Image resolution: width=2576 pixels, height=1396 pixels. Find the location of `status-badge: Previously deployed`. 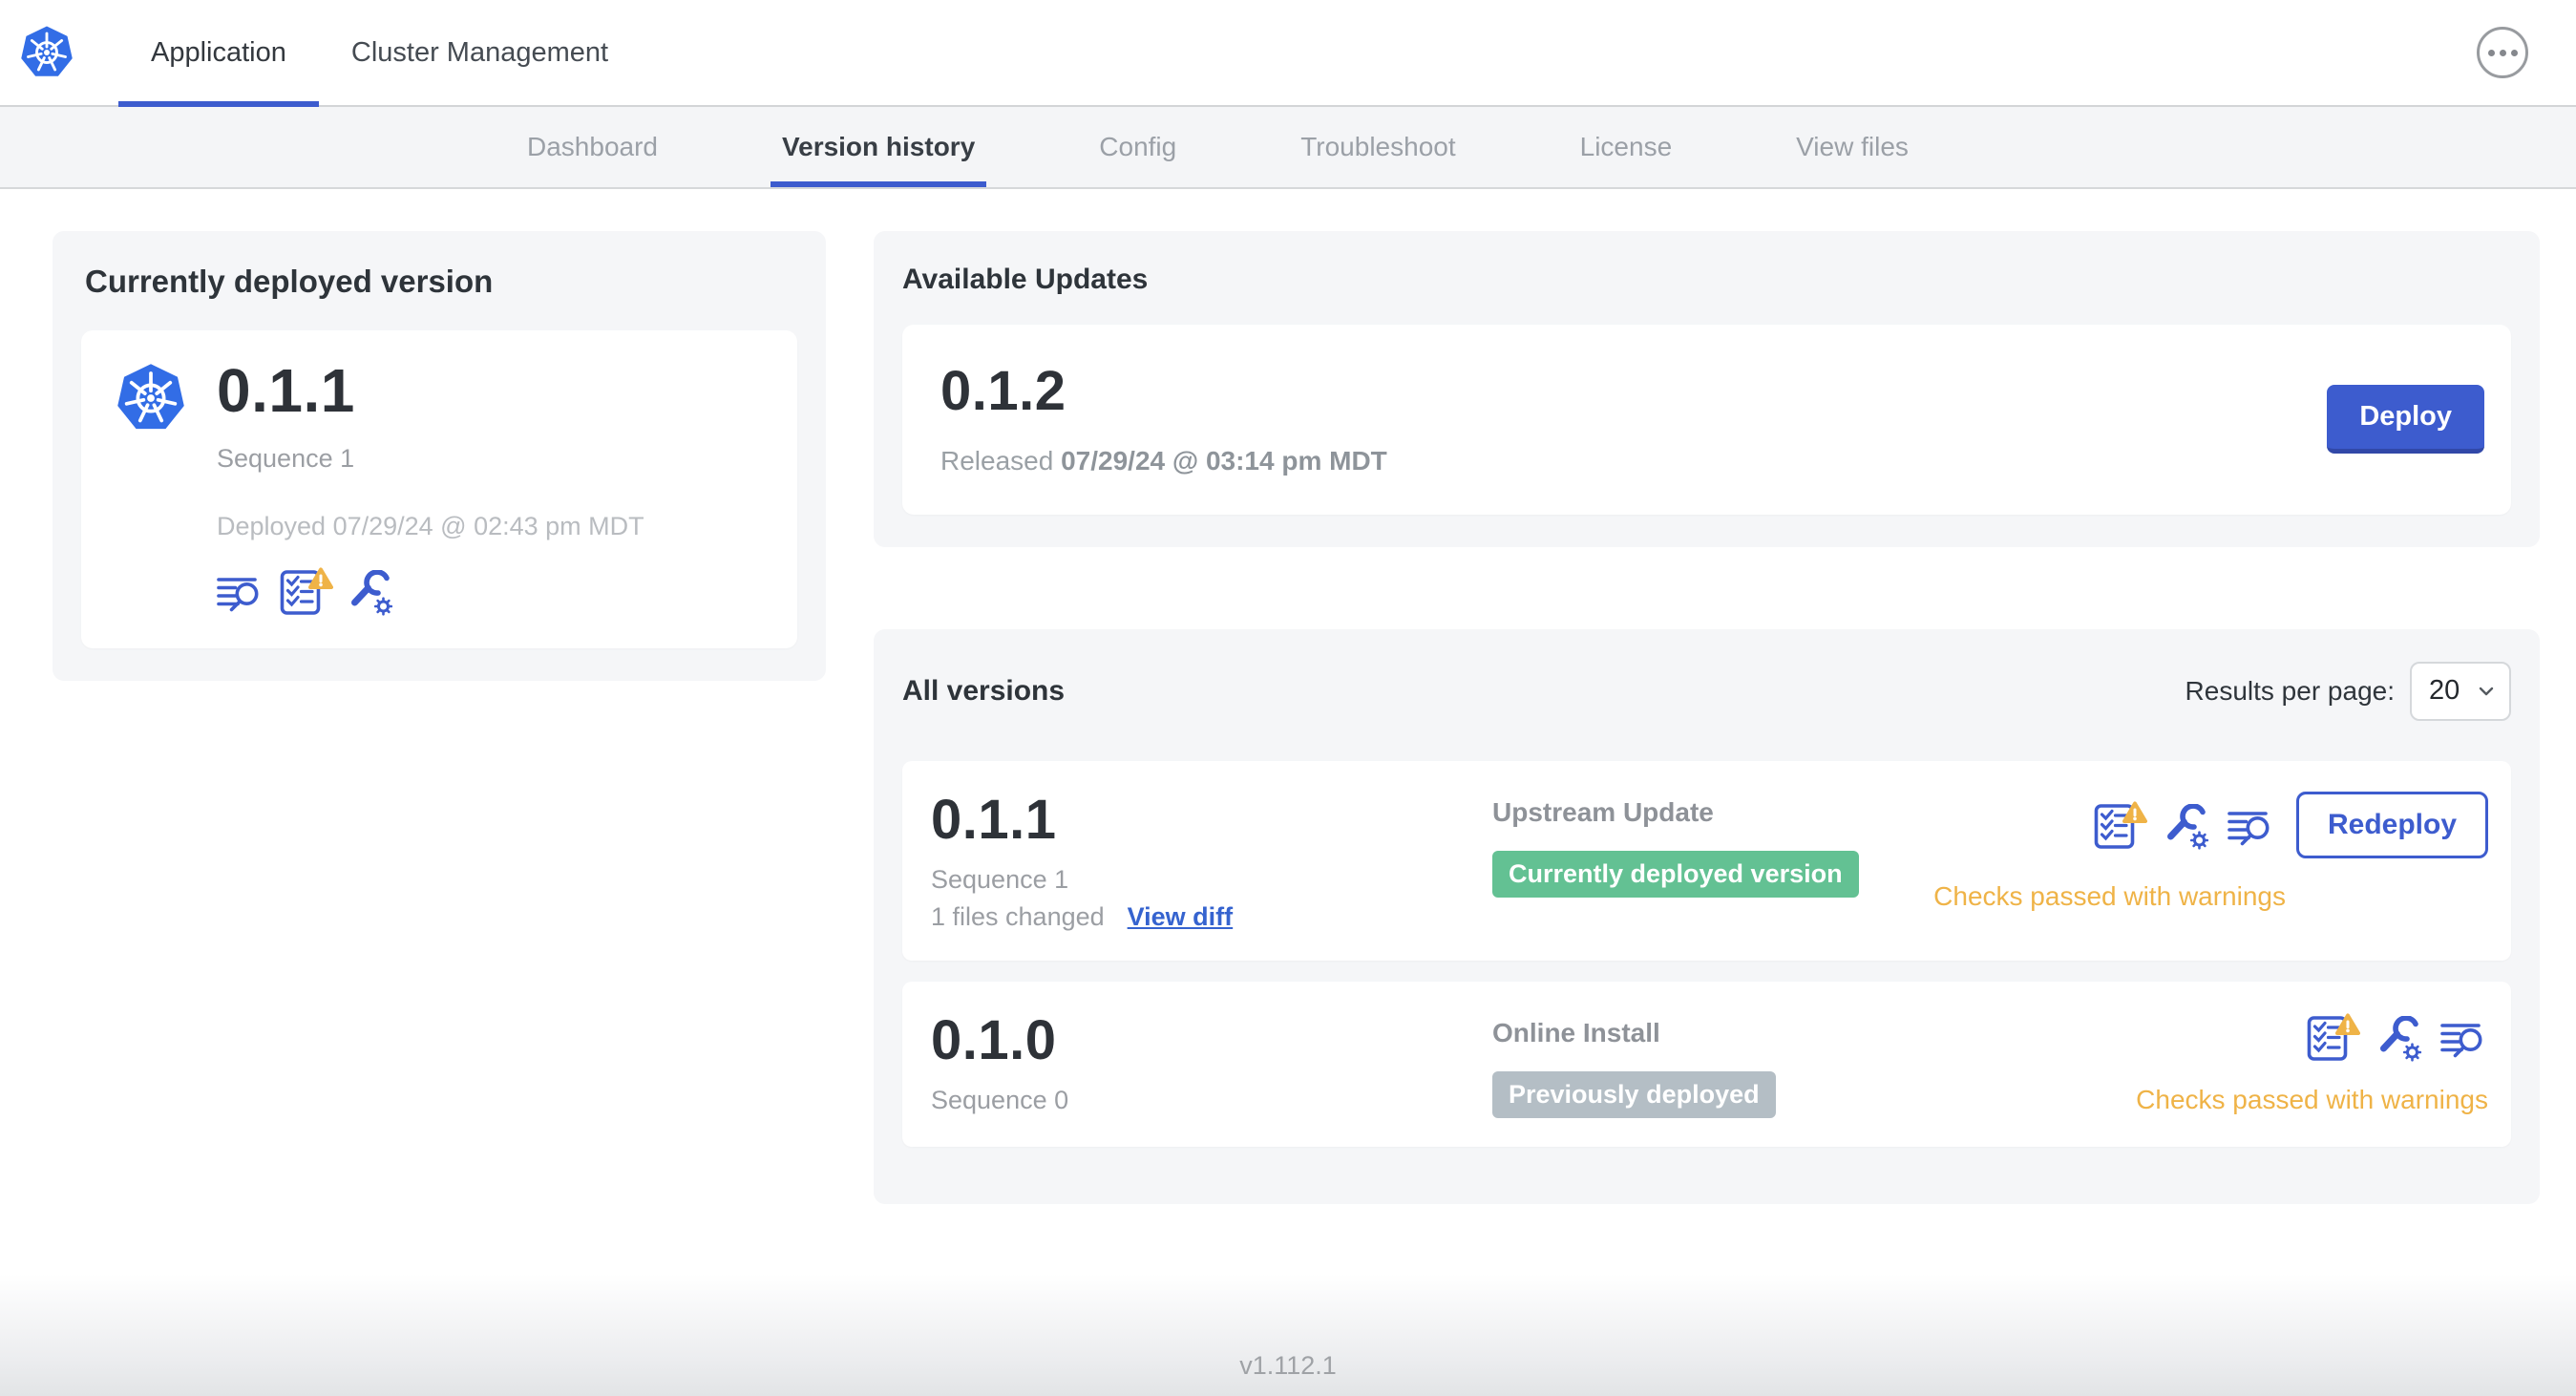

status-badge: Previously deployed is located at coordinates (1634, 1094).